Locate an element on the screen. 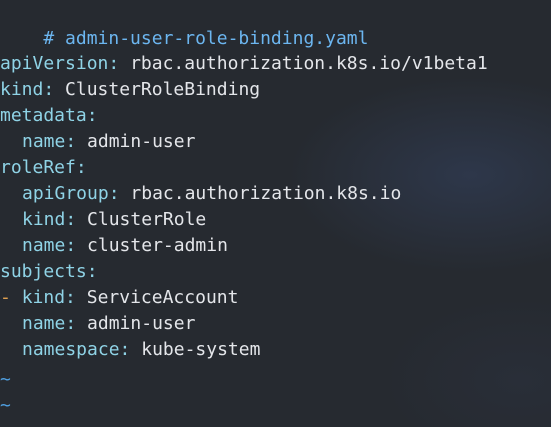  yaml-key: apiGroup is located at coordinates (65, 193).